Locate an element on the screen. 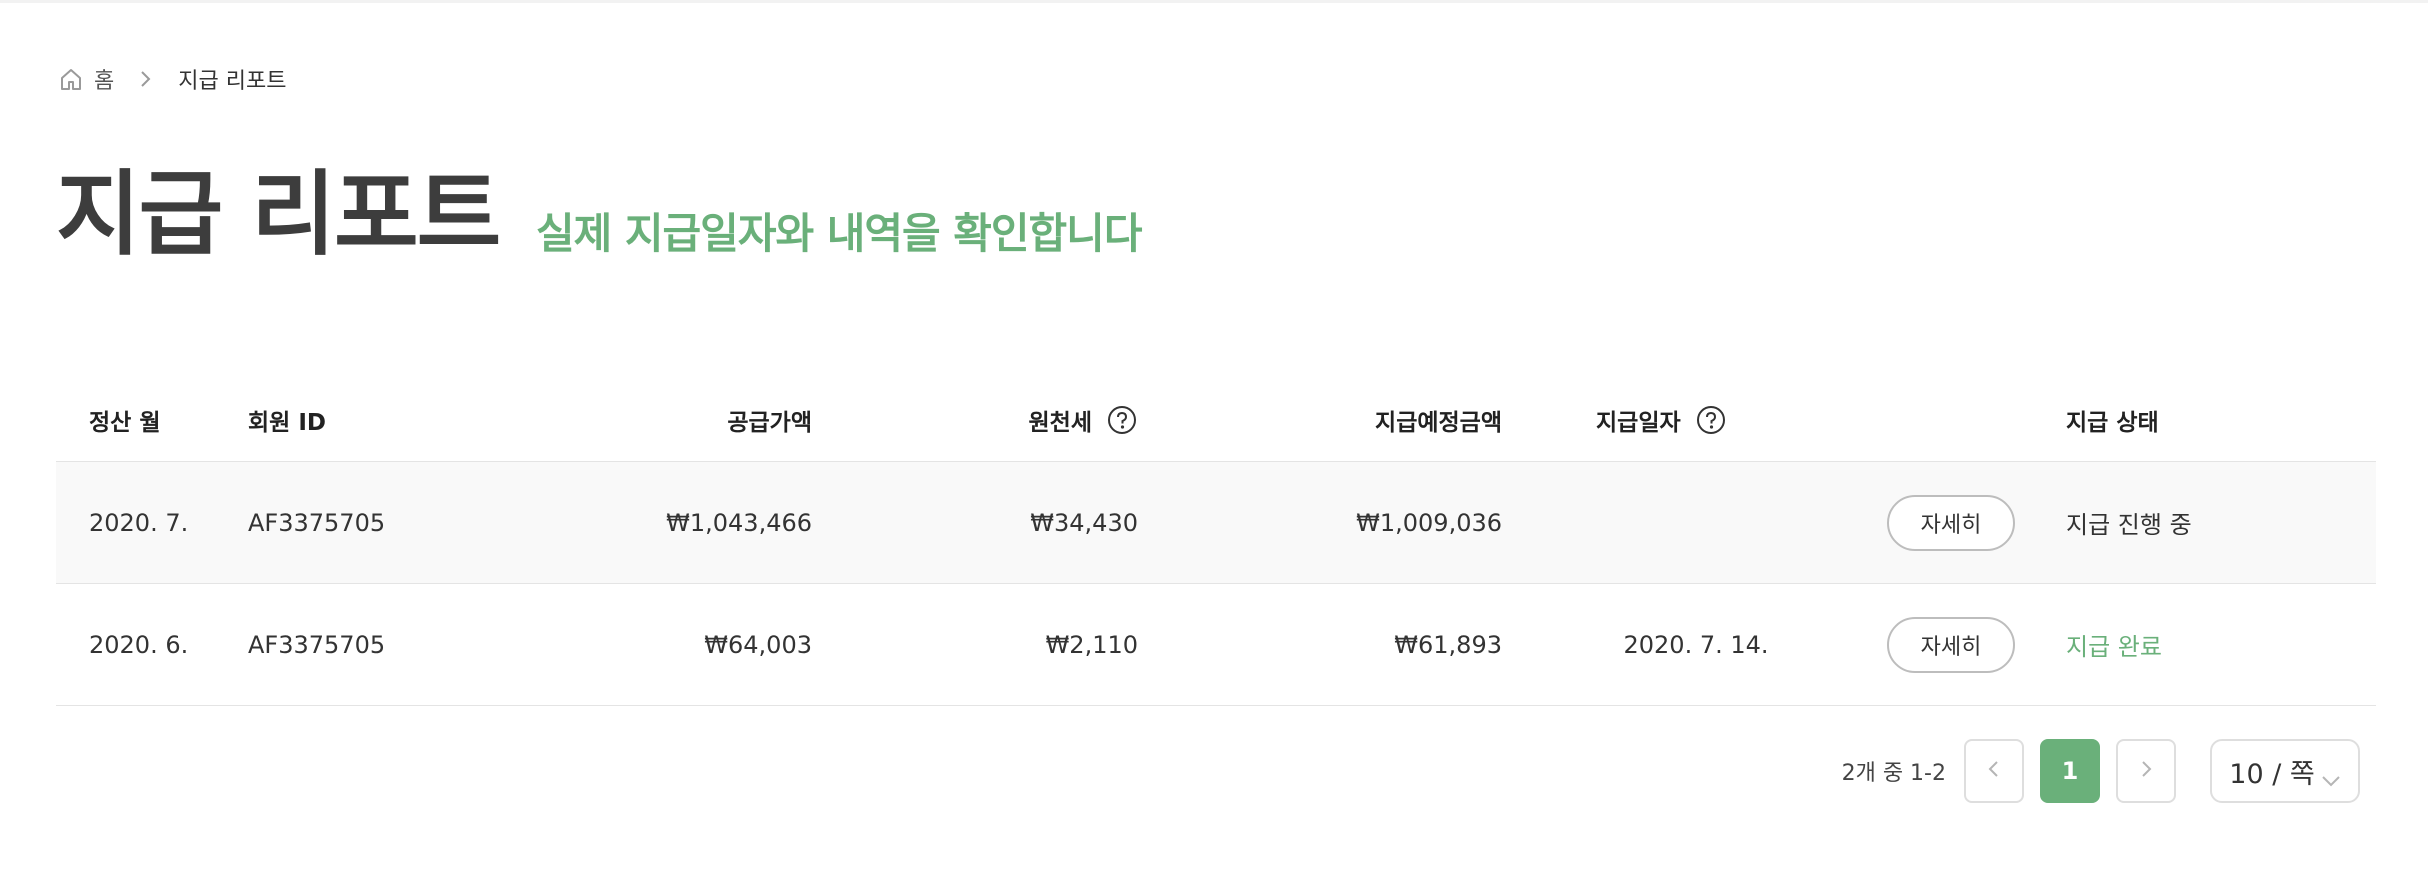 This screenshot has height=874, width=2428. top-border is located at coordinates (1214, 1).